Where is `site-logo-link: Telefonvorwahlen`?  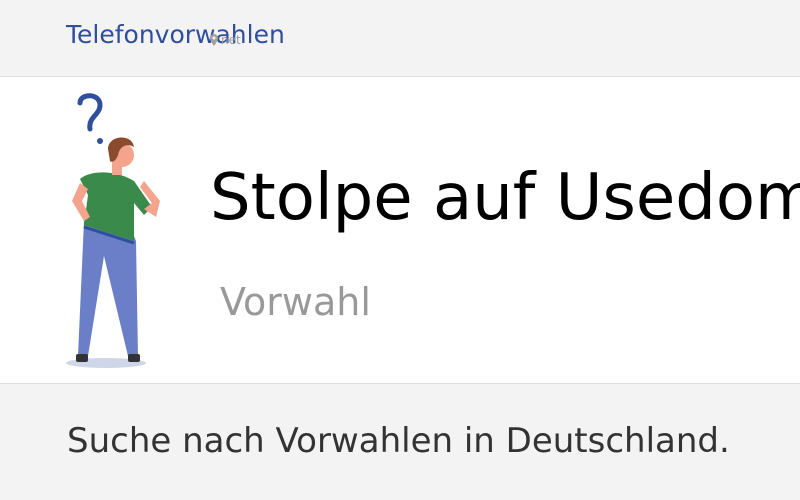 site-logo-link: Telefonvorwahlen is located at coordinates (175, 35).